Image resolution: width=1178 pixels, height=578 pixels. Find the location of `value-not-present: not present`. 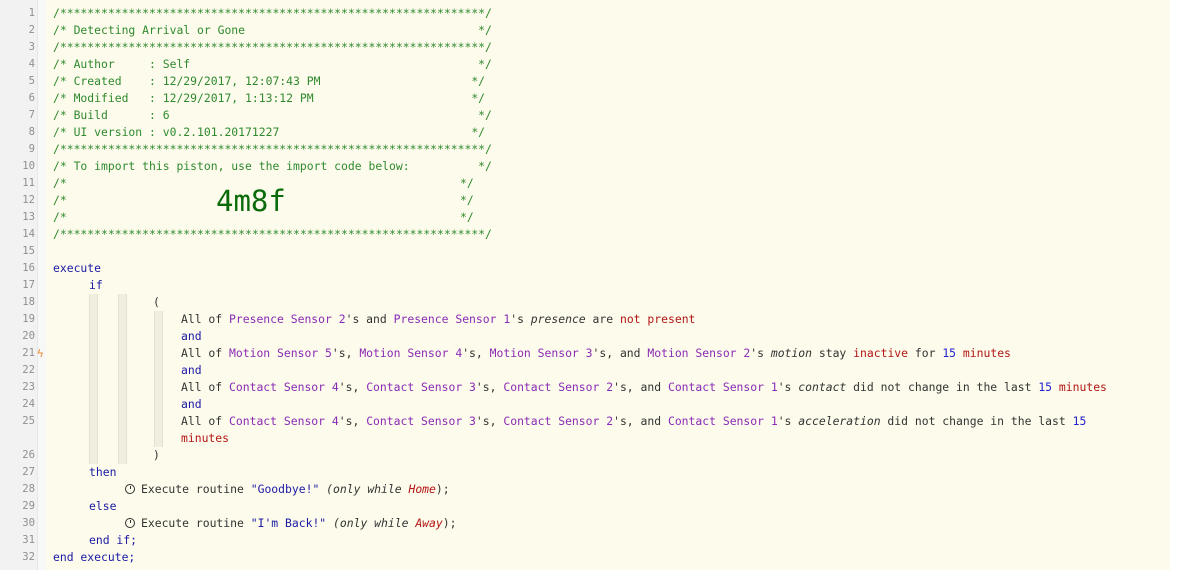

value-not-present: not present is located at coordinates (657, 319).